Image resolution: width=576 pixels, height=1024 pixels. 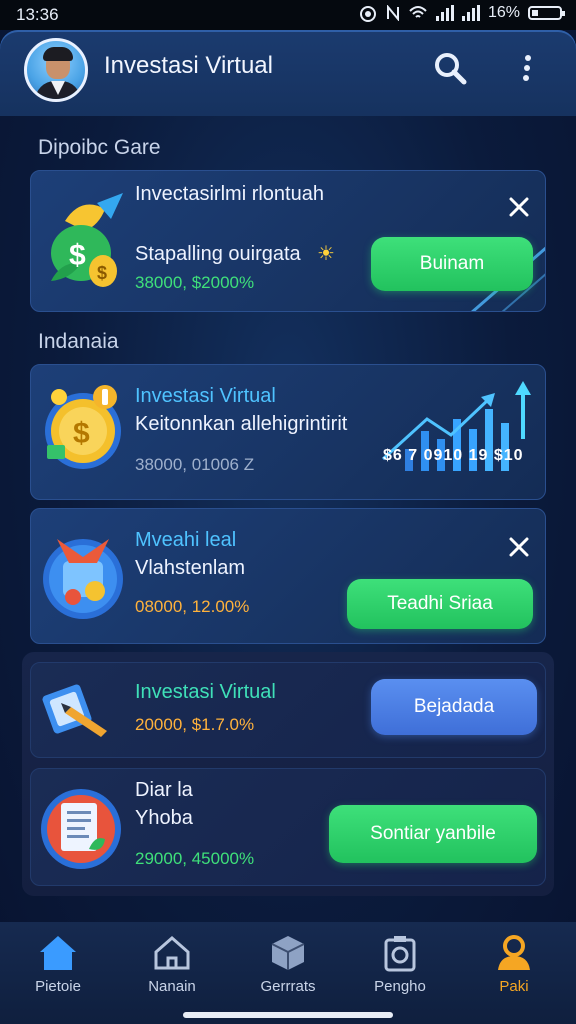 I want to click on status-icons: 16%, so click(x=461, y=13).